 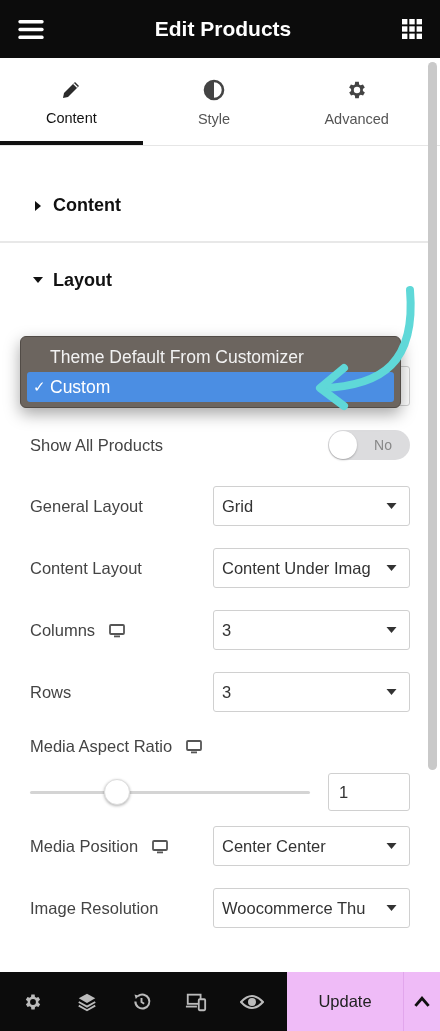 I want to click on field-label: Media Aspect Ratio, so click(x=101, y=746).